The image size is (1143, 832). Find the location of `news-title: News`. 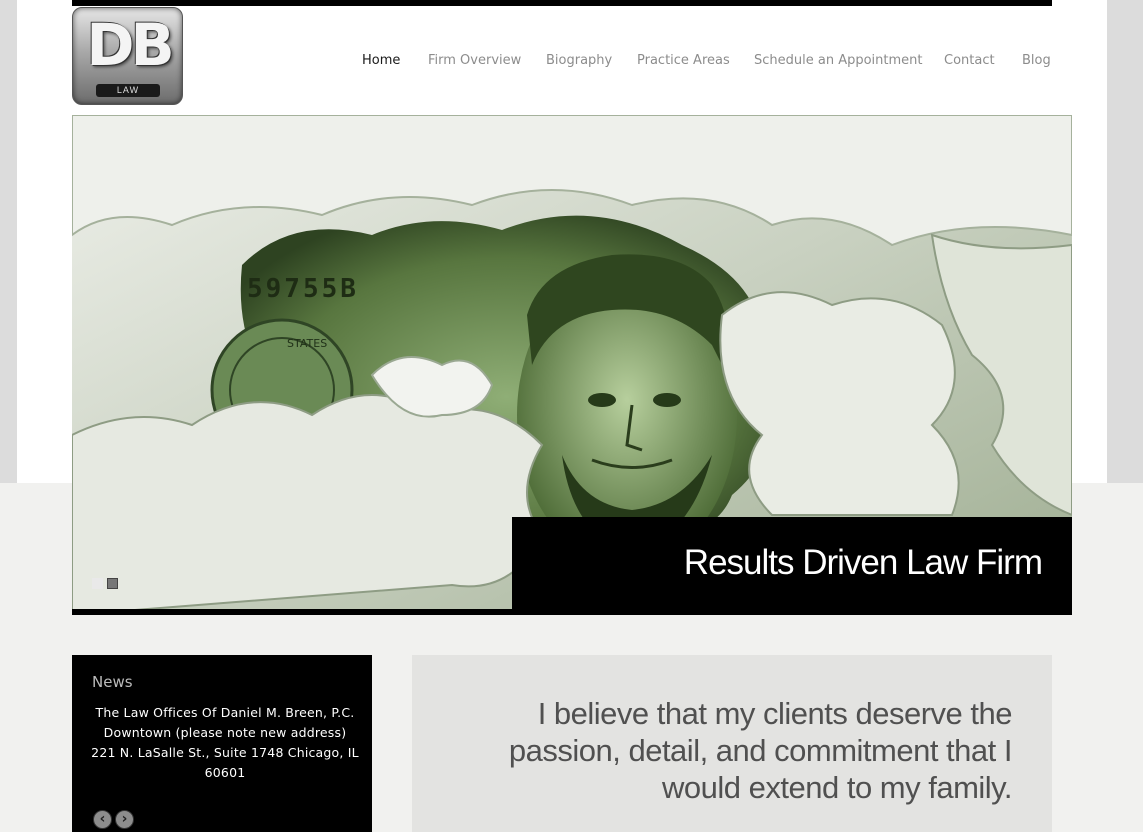

news-title: News is located at coordinates (112, 682).